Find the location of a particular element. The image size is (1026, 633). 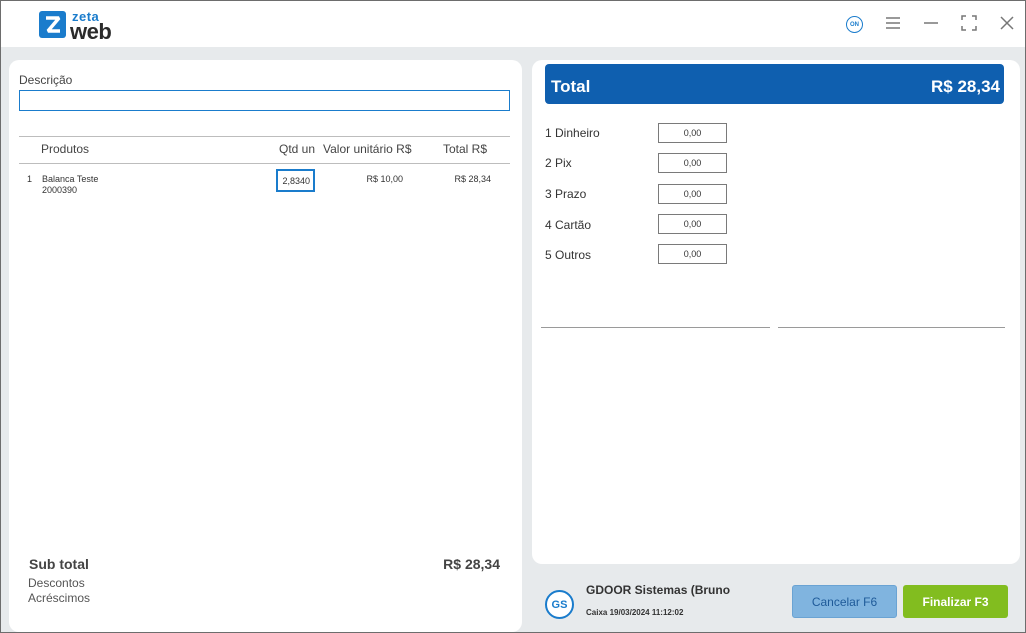

description-input is located at coordinates (264, 100).